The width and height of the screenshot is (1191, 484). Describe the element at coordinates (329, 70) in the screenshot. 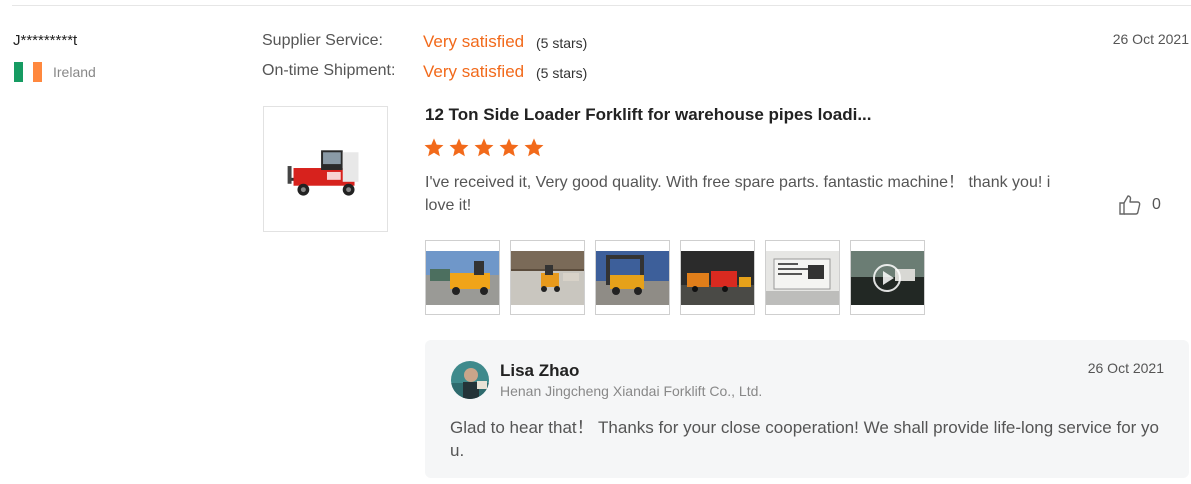

I see `shipment-label: On-time Shipment:` at that location.